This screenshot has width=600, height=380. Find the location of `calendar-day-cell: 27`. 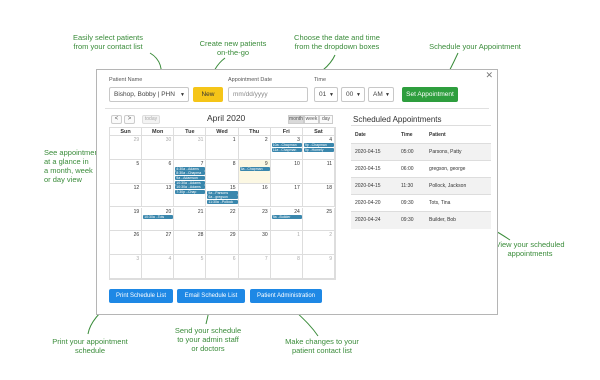

calendar-day-cell: 27 is located at coordinates (158, 243).